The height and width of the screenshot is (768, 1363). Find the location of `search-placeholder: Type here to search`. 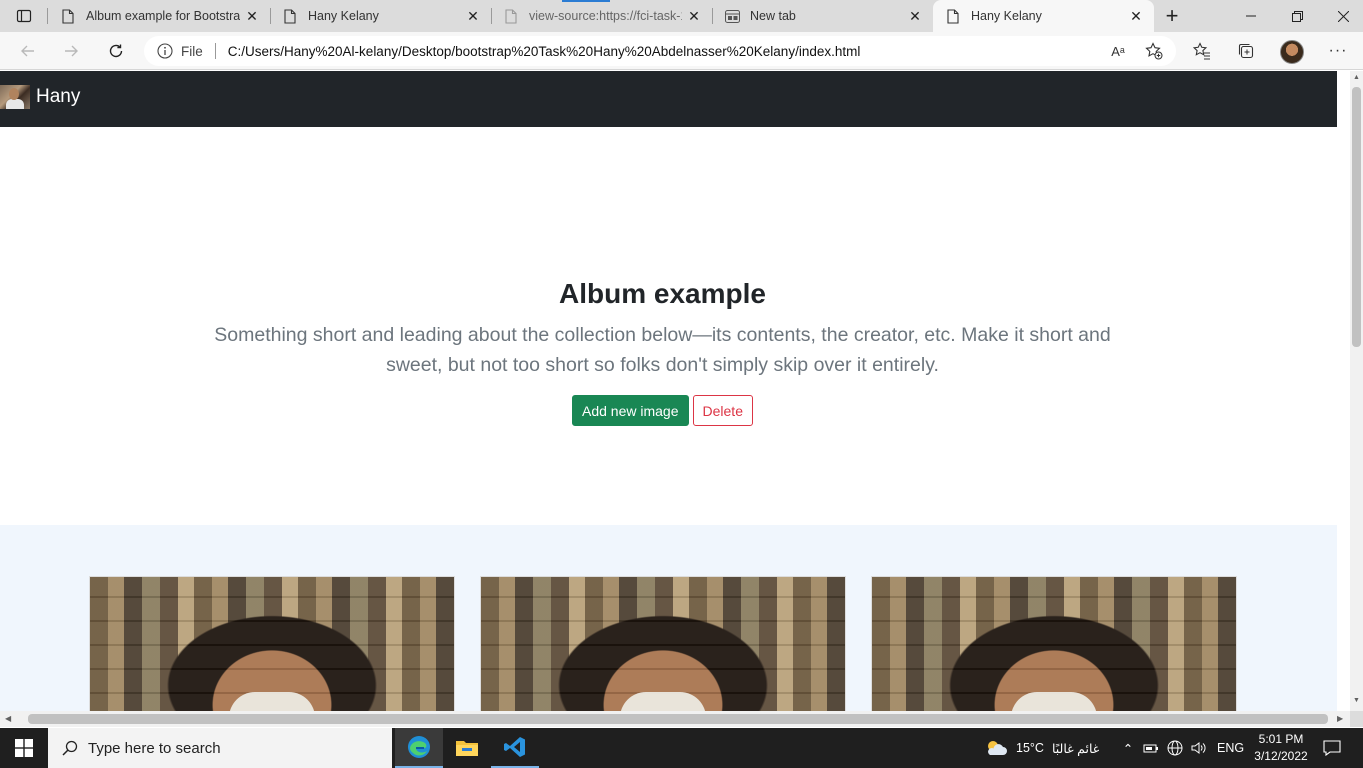

search-placeholder: Type here to search is located at coordinates (154, 748).